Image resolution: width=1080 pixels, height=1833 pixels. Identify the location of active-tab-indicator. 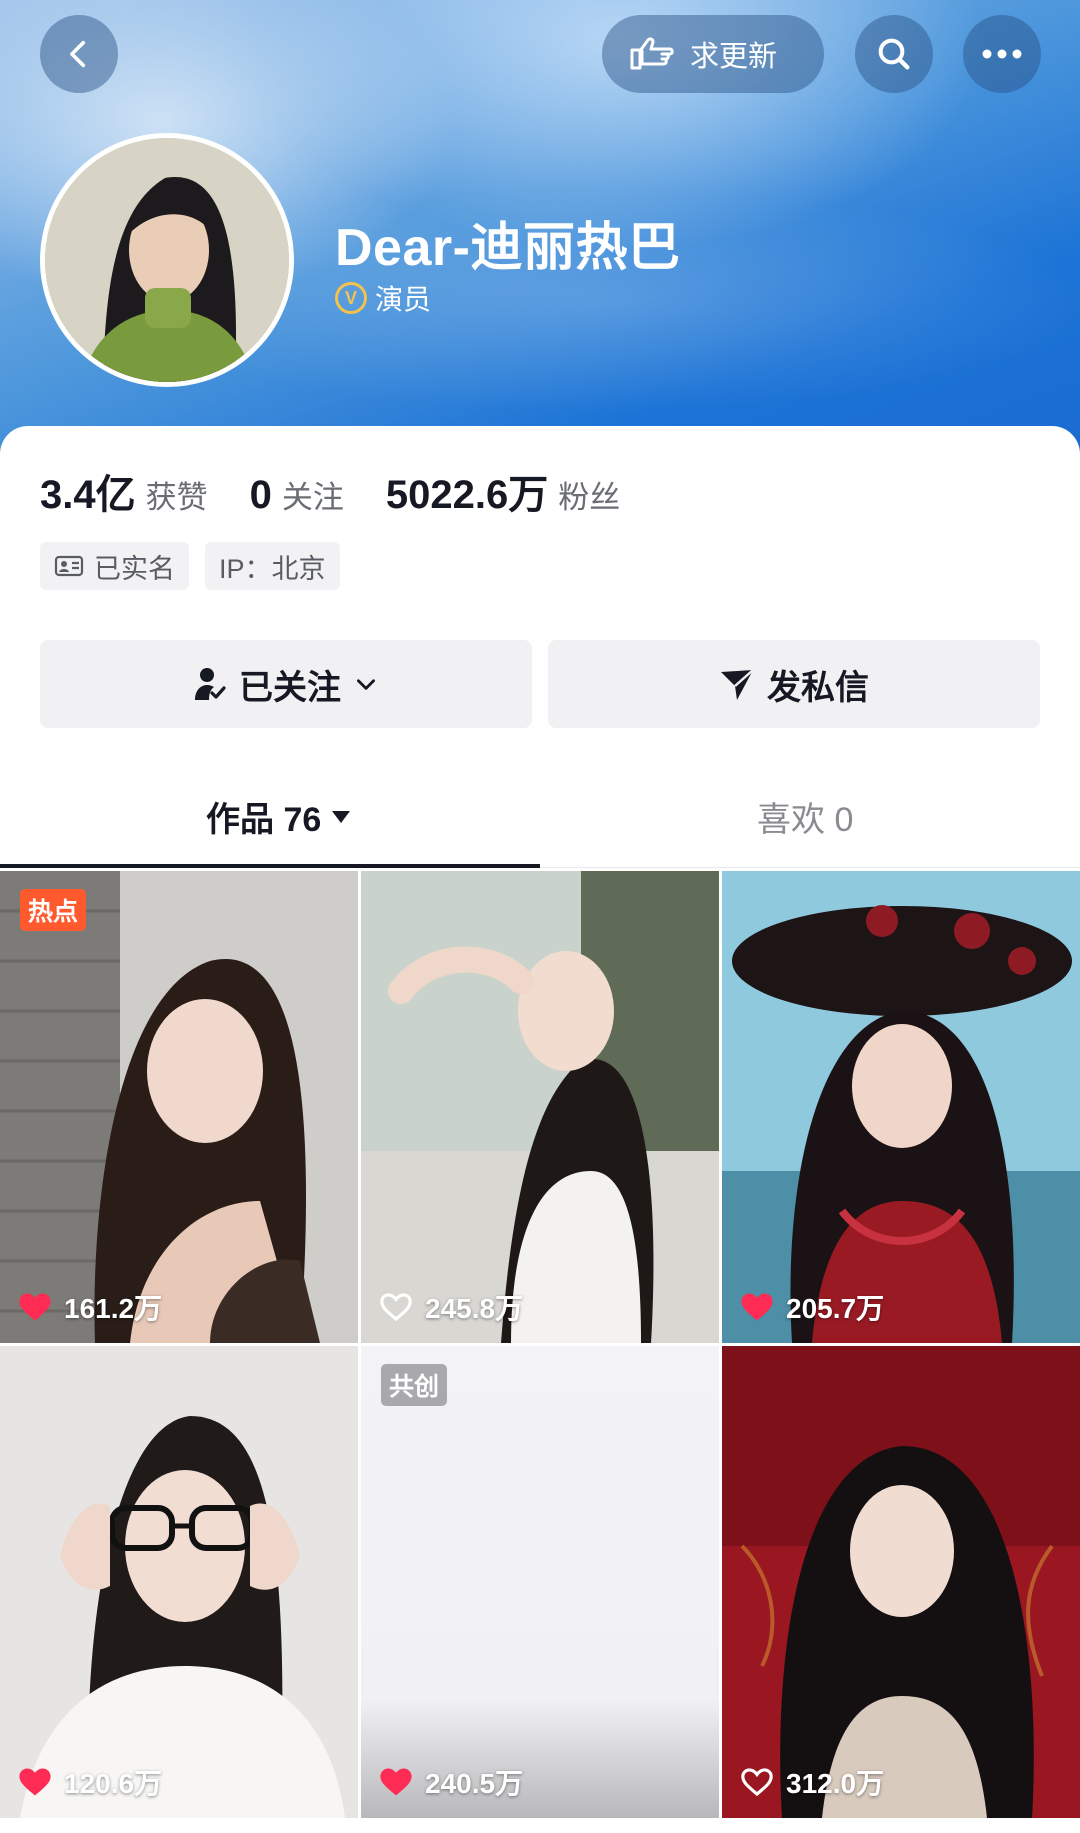
(270, 866).